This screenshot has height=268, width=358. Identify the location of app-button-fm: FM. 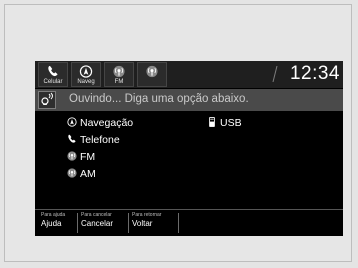
(119, 74).